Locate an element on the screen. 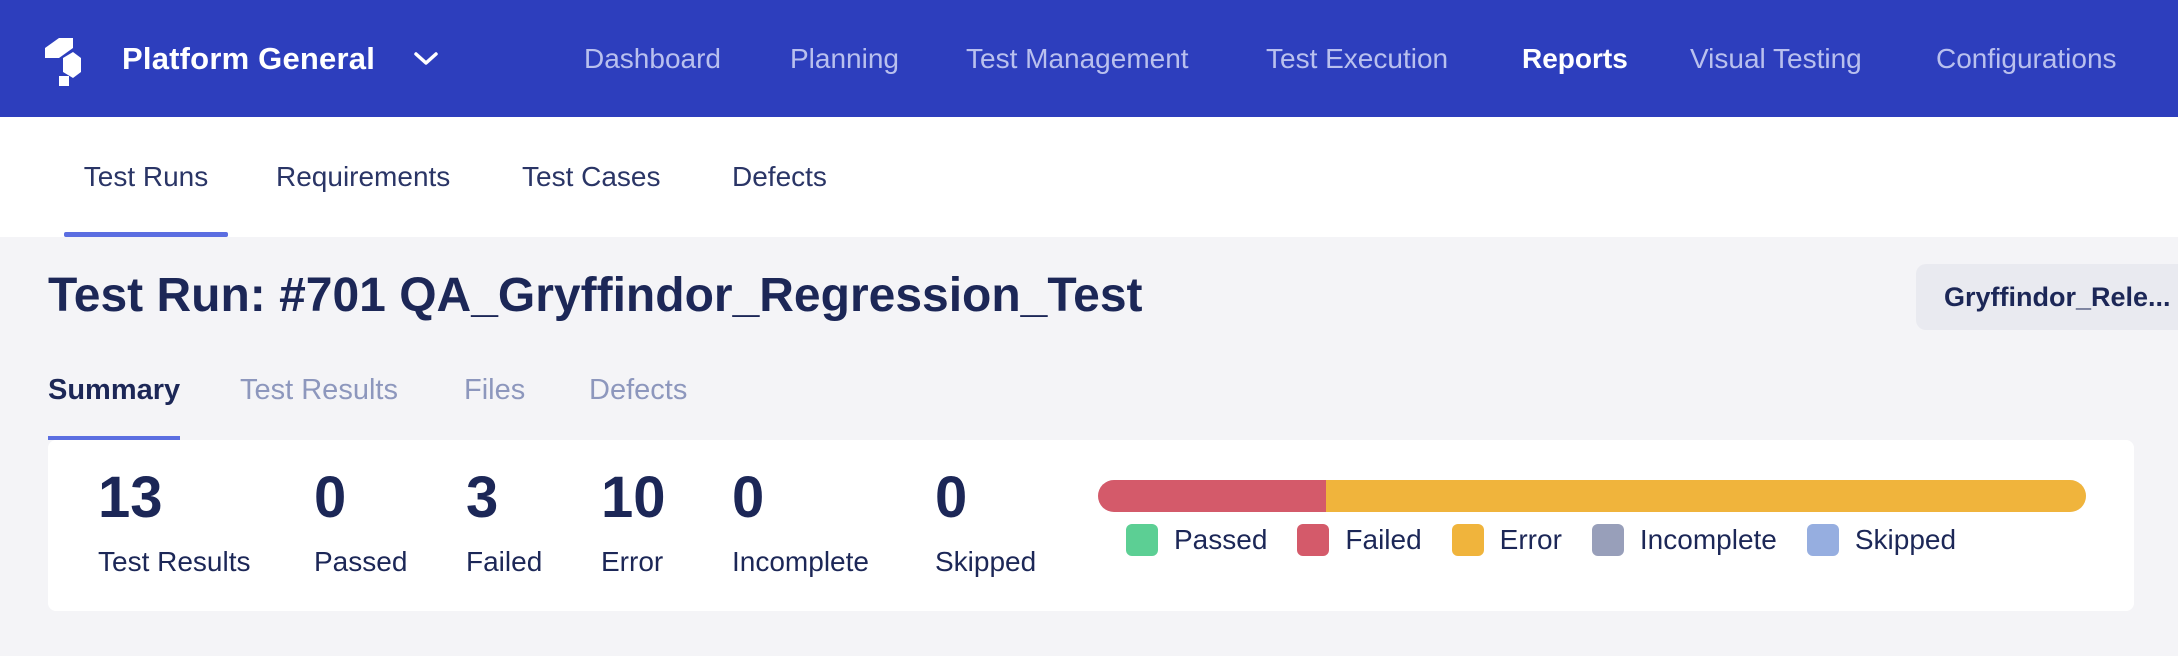  legend-item-incomplete: Incomplete is located at coordinates (1684, 540).